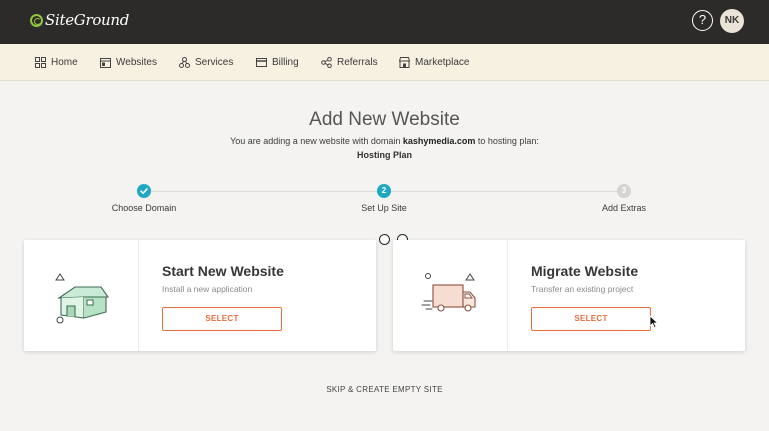  Describe the element at coordinates (223, 271) in the screenshot. I see `card-title: Start New Website` at that location.